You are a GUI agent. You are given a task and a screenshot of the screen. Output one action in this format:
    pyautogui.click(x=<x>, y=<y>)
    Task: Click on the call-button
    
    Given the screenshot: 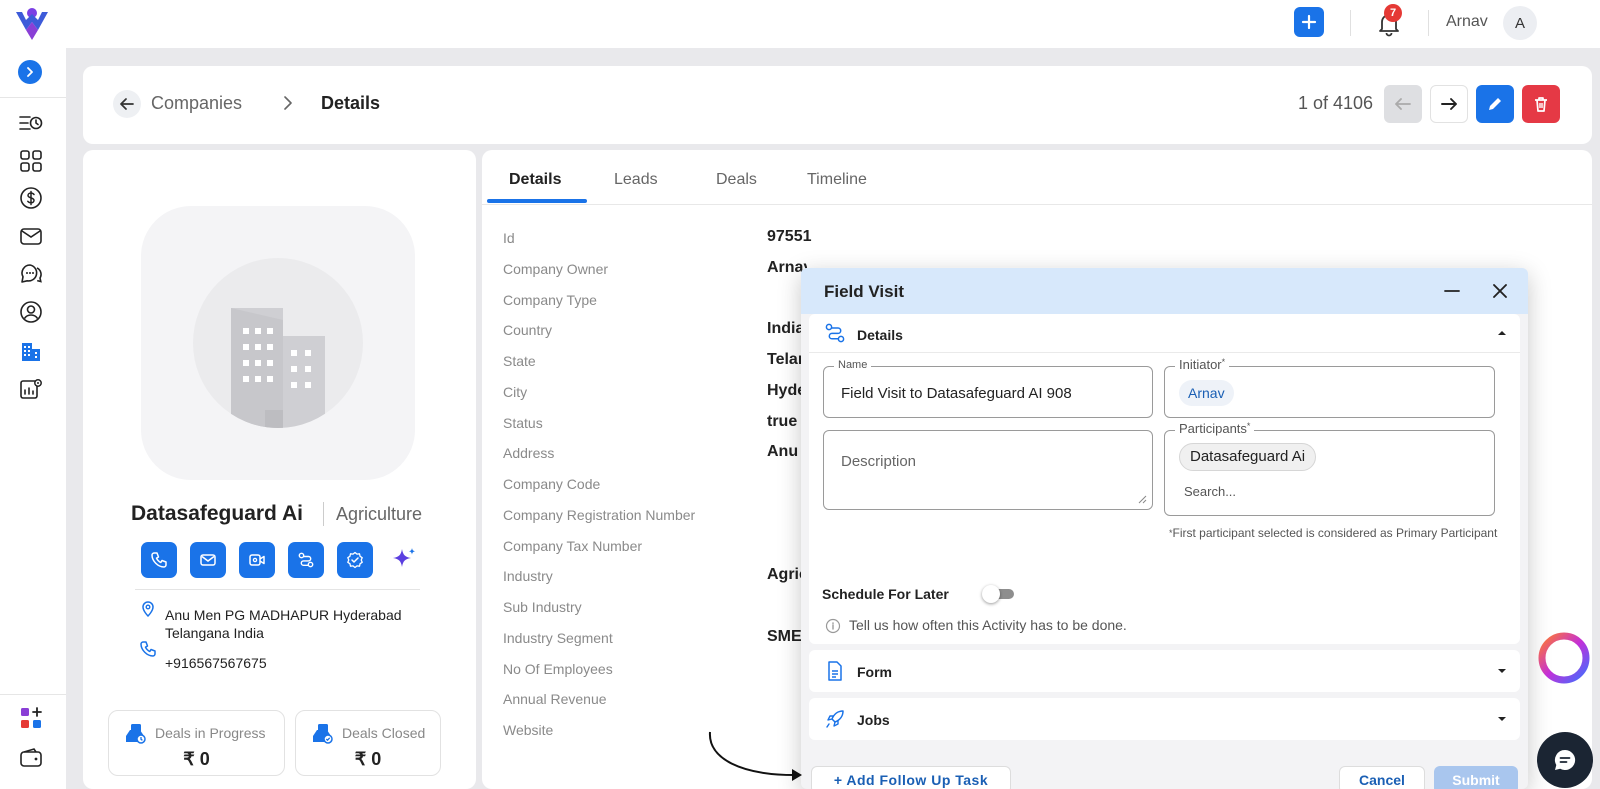 What is the action you would take?
    pyautogui.click(x=159, y=560)
    